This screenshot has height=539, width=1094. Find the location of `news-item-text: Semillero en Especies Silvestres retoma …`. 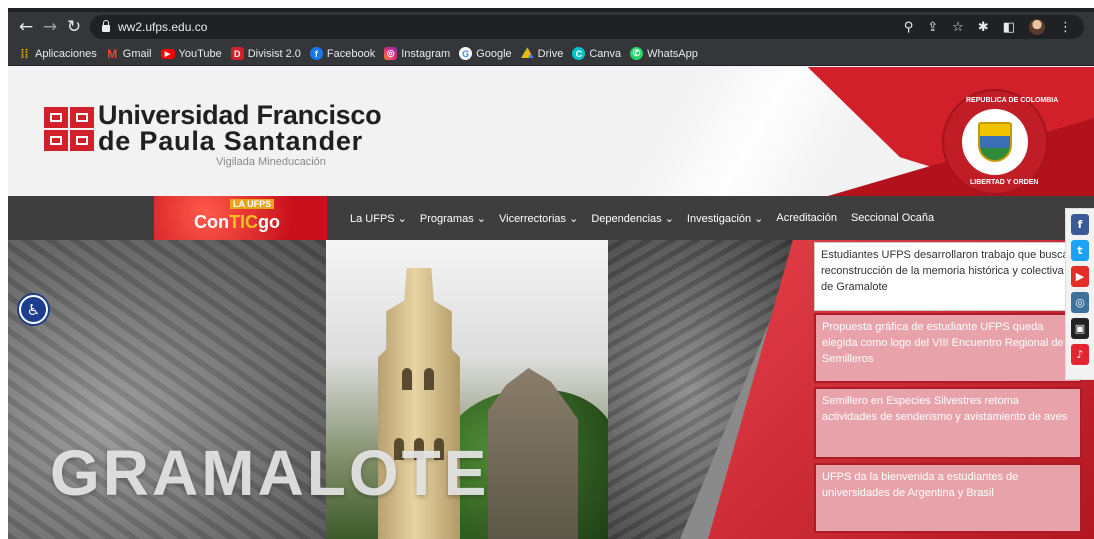

news-item-text: Semillero en Especies Silvestres retoma … is located at coordinates (945, 409).